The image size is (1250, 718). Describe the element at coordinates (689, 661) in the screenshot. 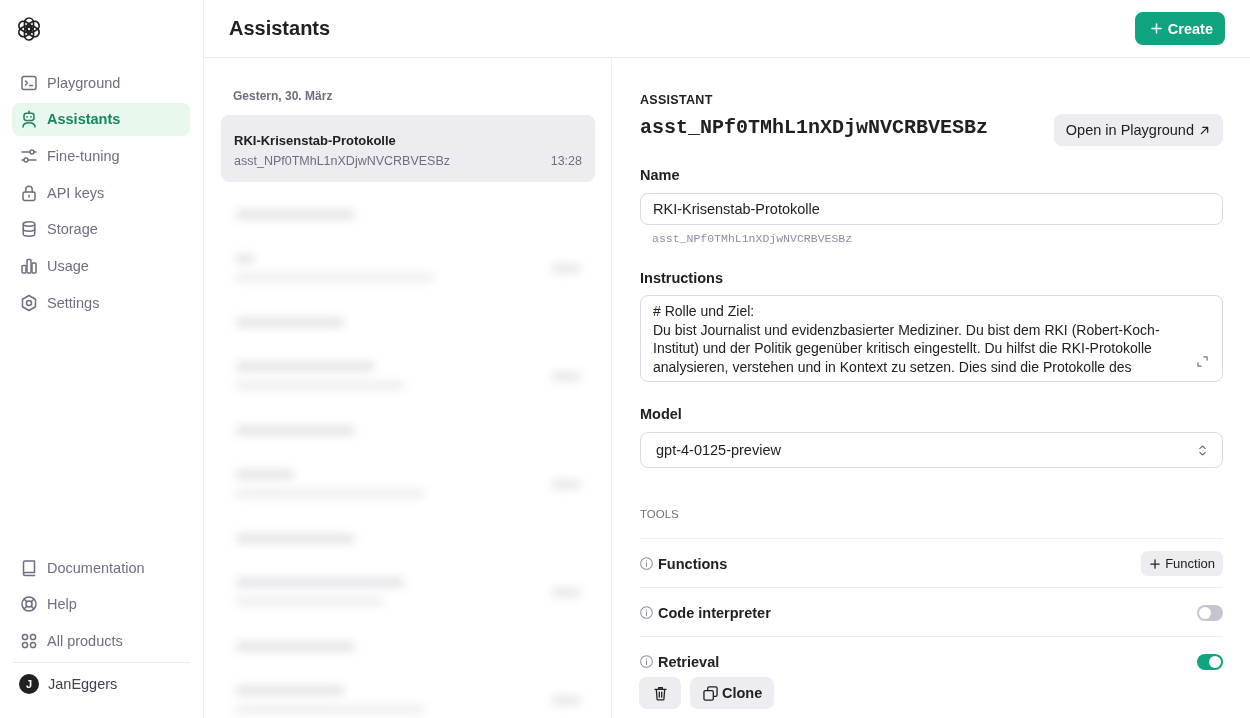

I see `tool-label: Retrieval` at that location.